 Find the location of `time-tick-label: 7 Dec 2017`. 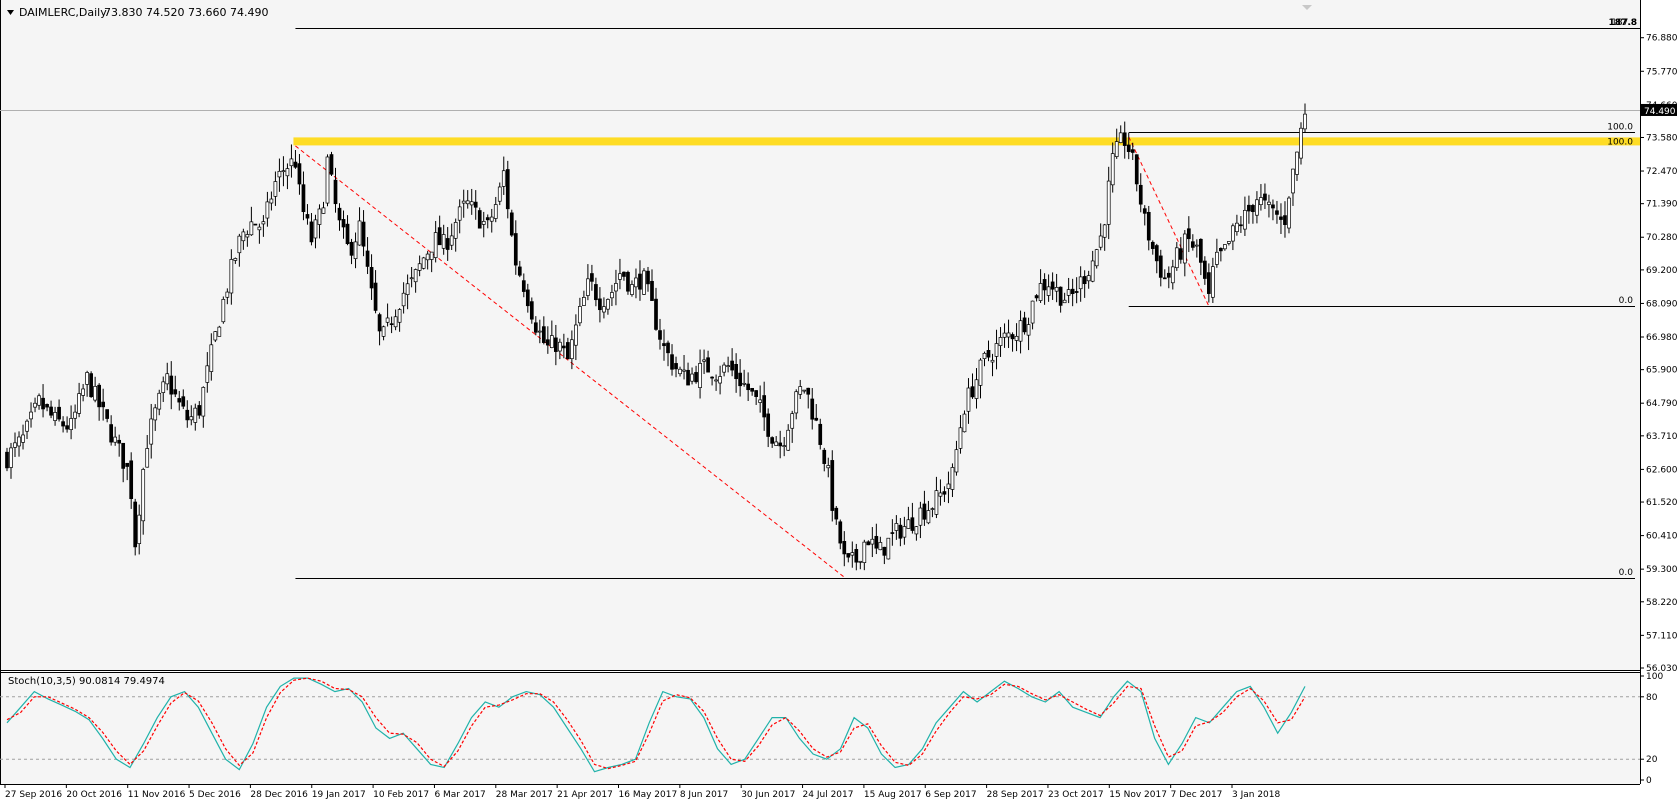

time-tick-label: 7 Dec 2017 is located at coordinates (1197, 795).